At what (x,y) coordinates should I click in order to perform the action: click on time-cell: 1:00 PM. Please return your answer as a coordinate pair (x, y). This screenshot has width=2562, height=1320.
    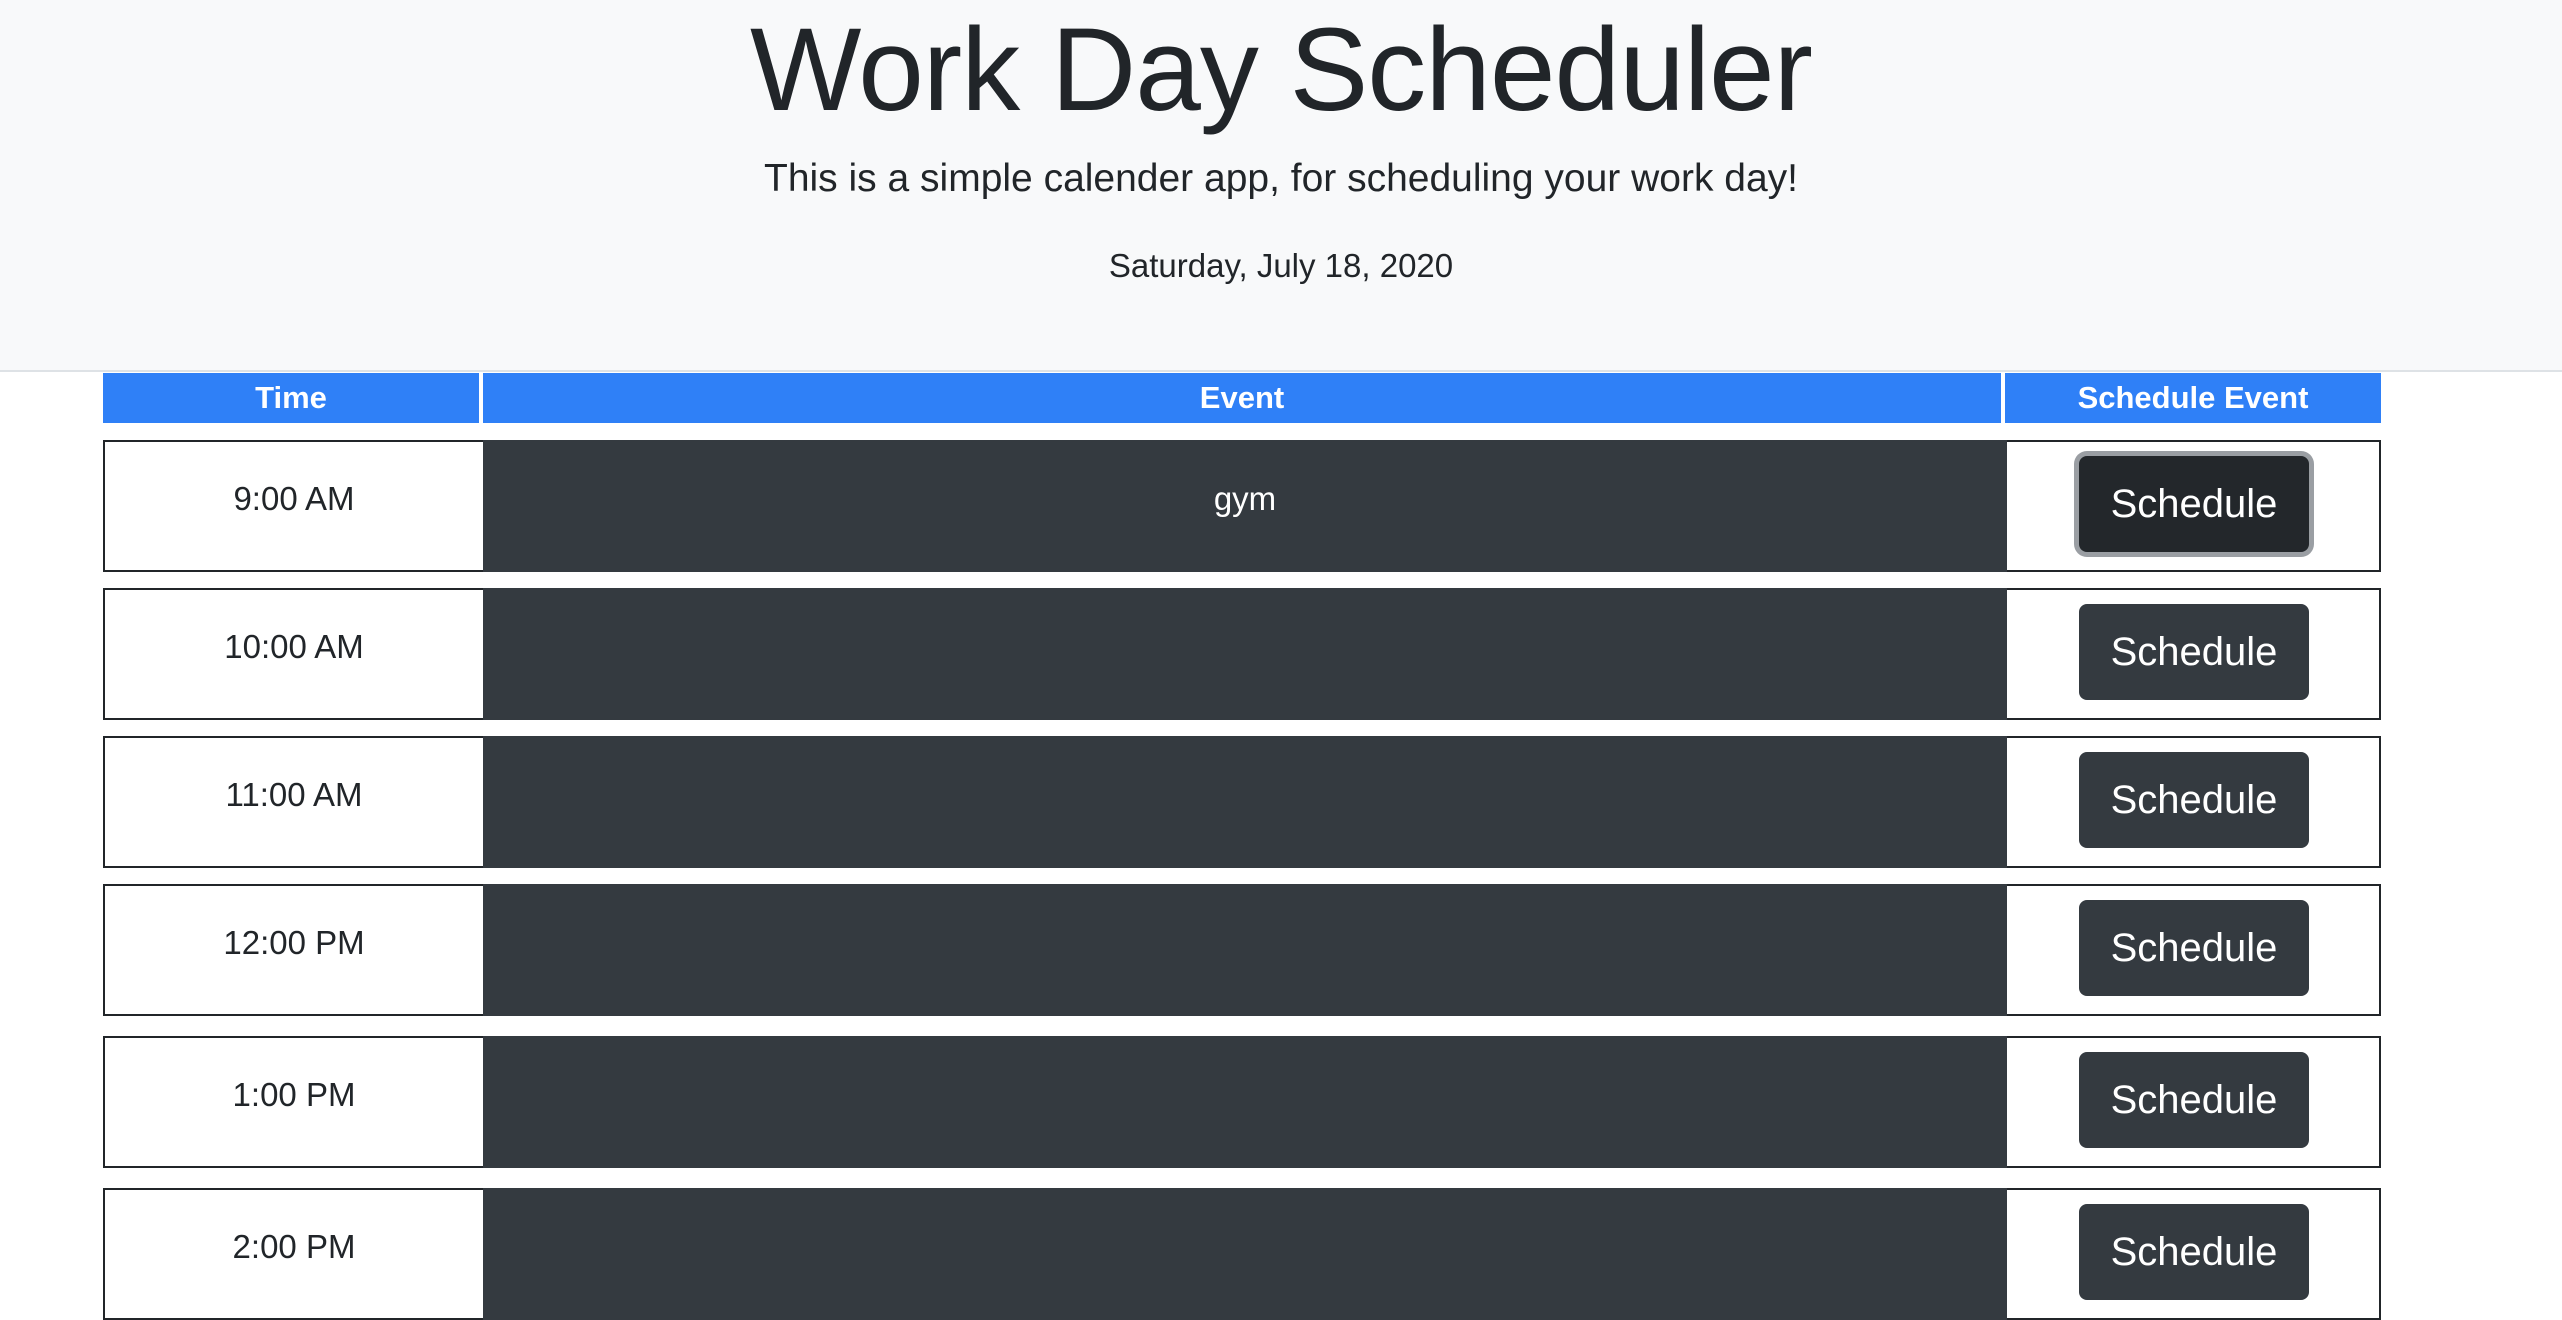
    Looking at the image, I should click on (294, 1094).